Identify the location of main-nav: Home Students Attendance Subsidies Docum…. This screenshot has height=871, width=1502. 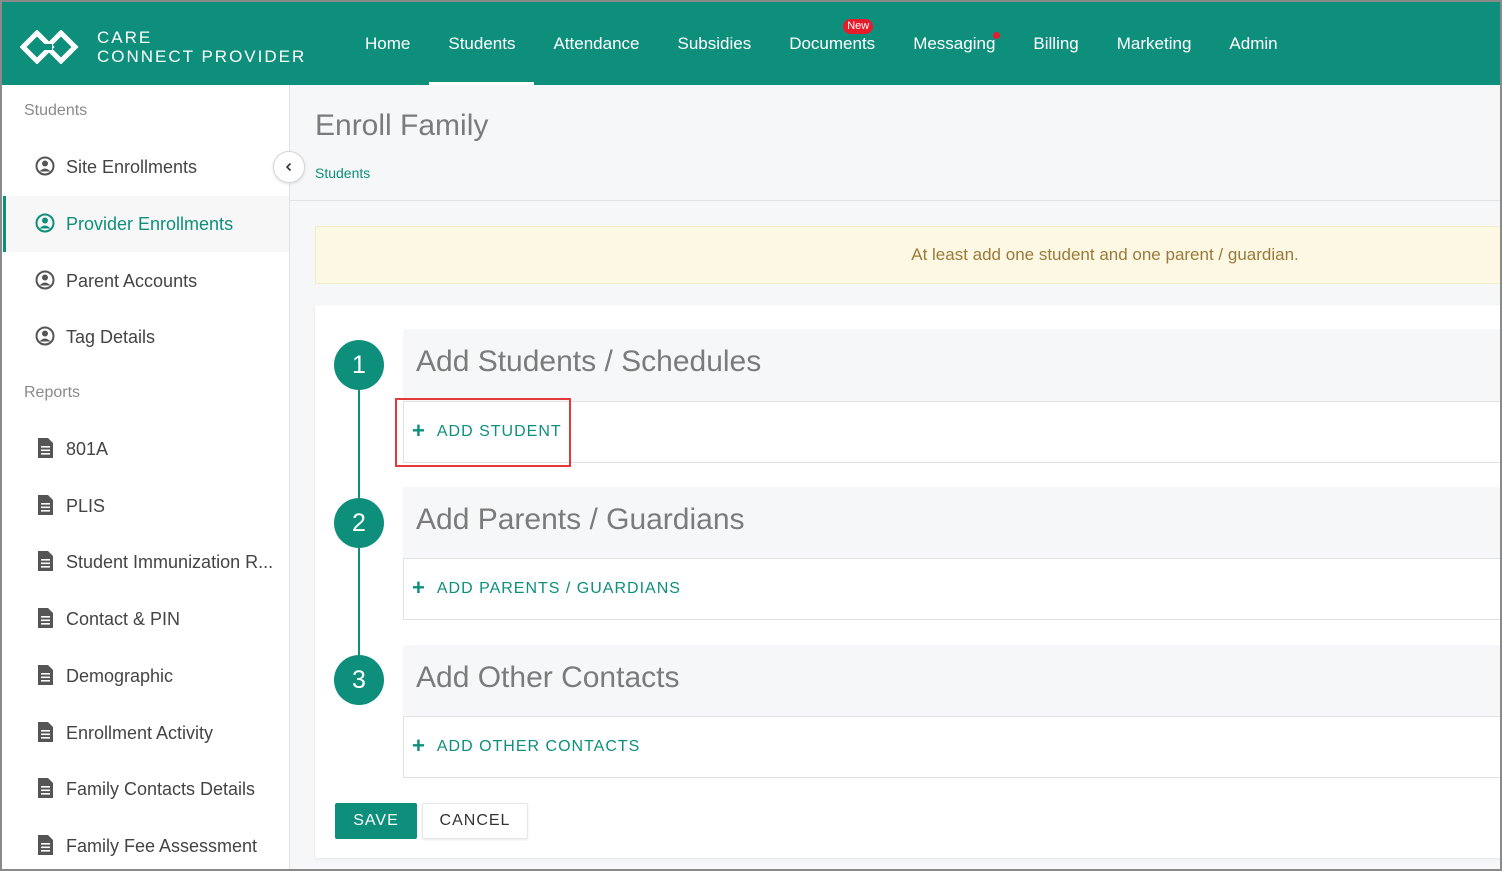
(821, 42).